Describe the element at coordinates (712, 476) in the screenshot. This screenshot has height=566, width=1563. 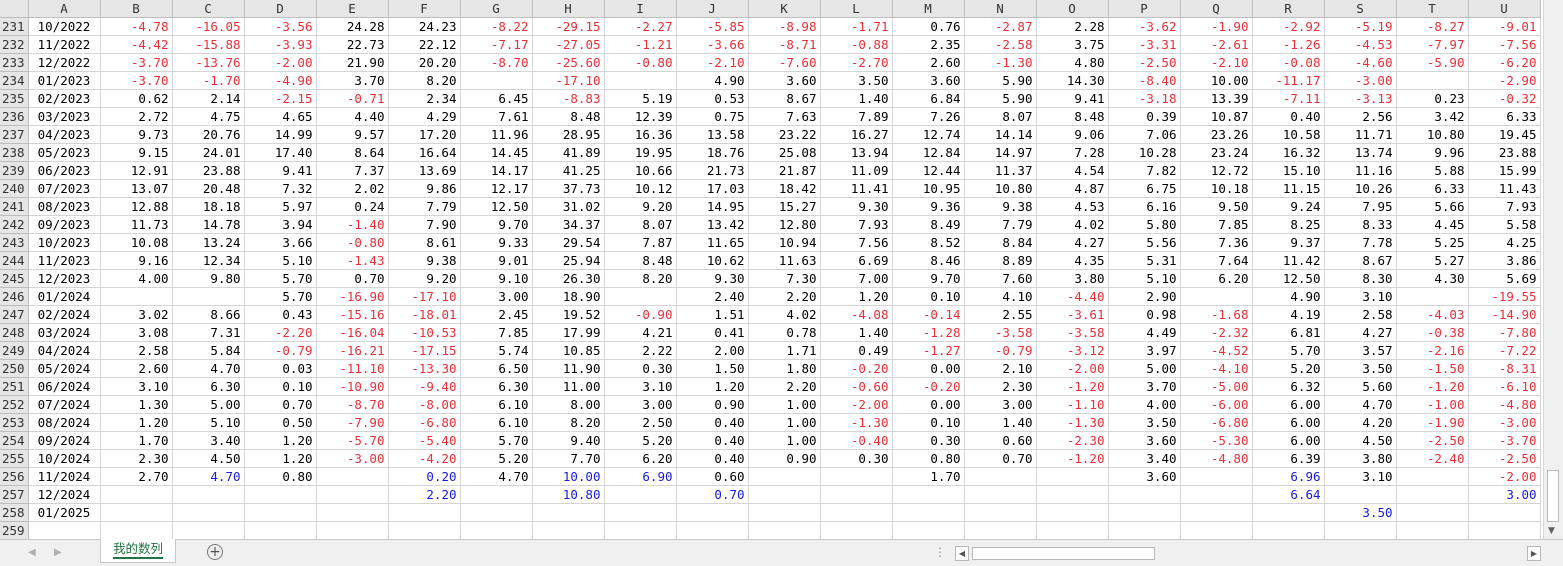
I see `cell-j256: 0.60` at that location.